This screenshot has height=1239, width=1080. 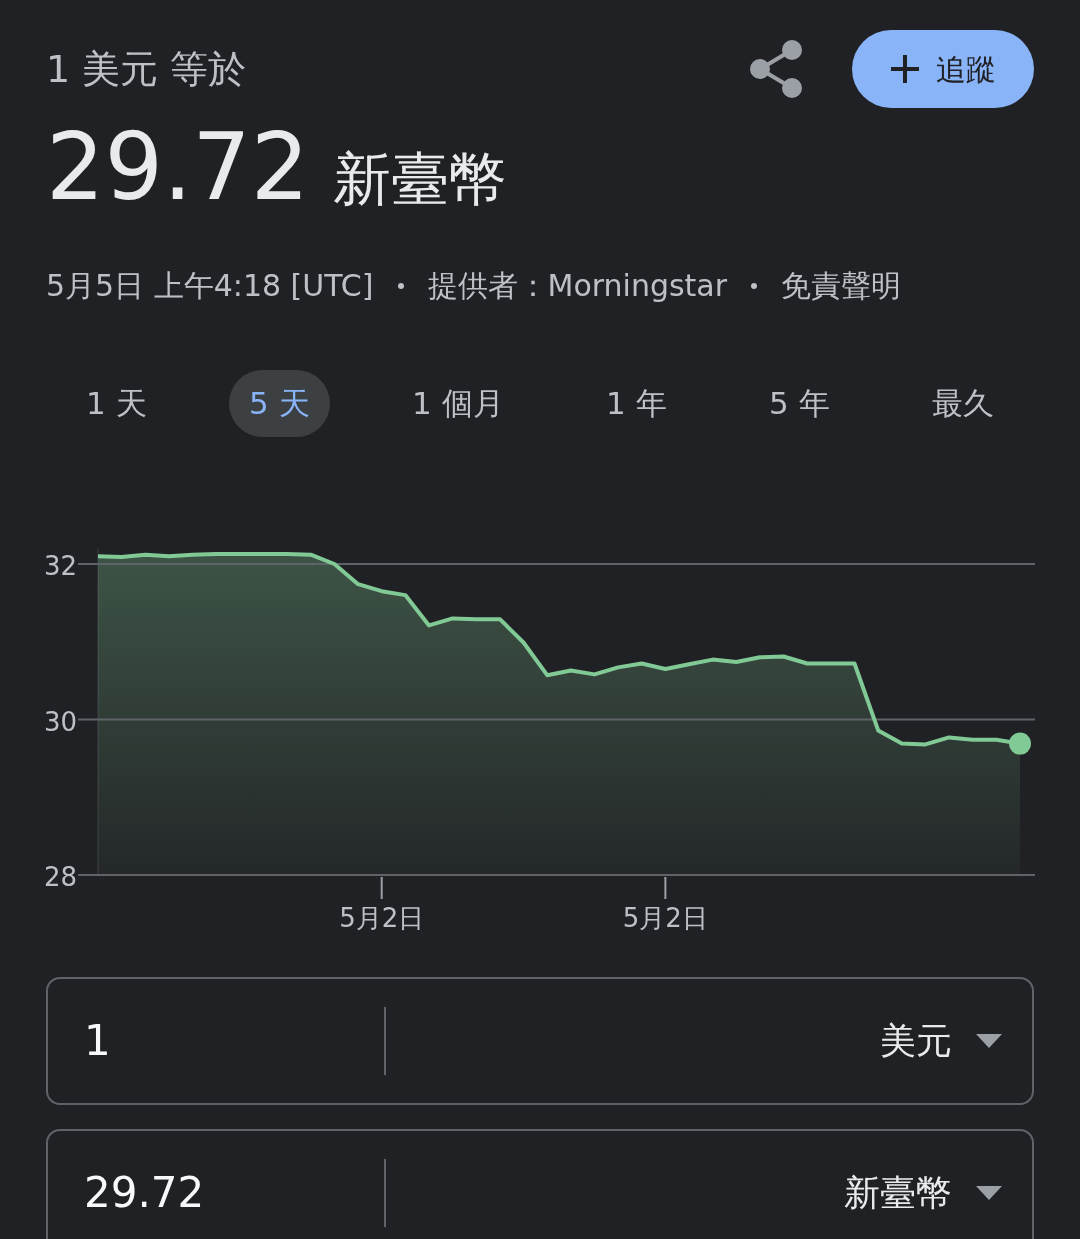 What do you see at coordinates (216, 1040) in the screenshot?
I see `amount-field: 1` at bounding box center [216, 1040].